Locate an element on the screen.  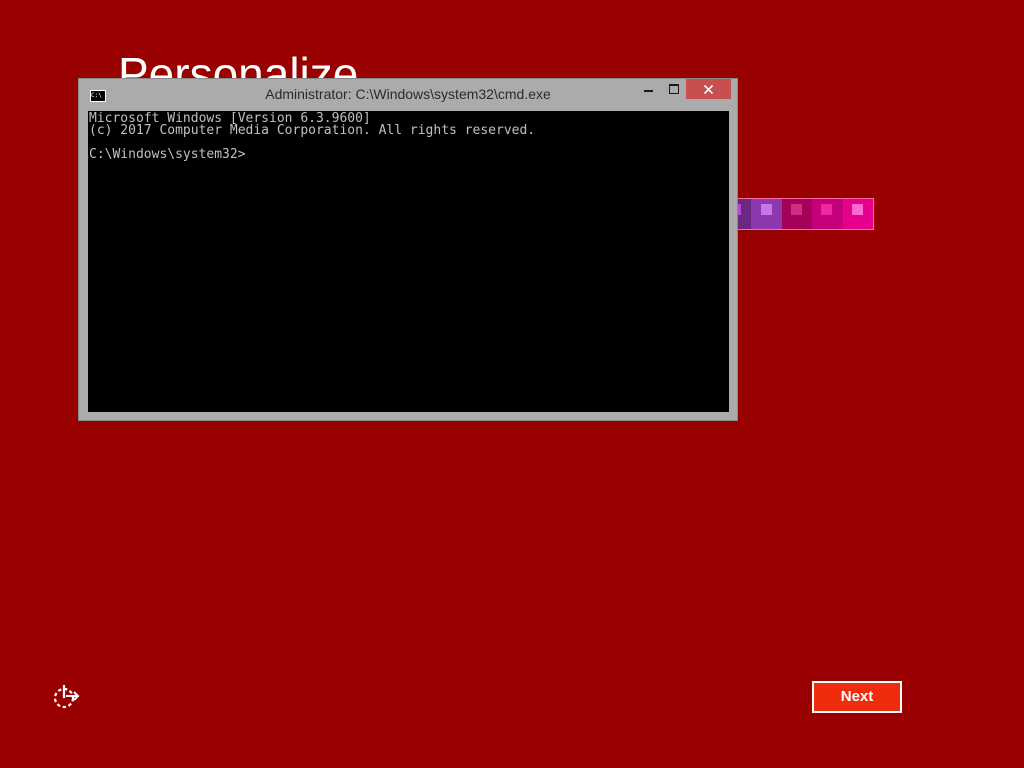
minimize-icon is located at coordinates (648, 91).